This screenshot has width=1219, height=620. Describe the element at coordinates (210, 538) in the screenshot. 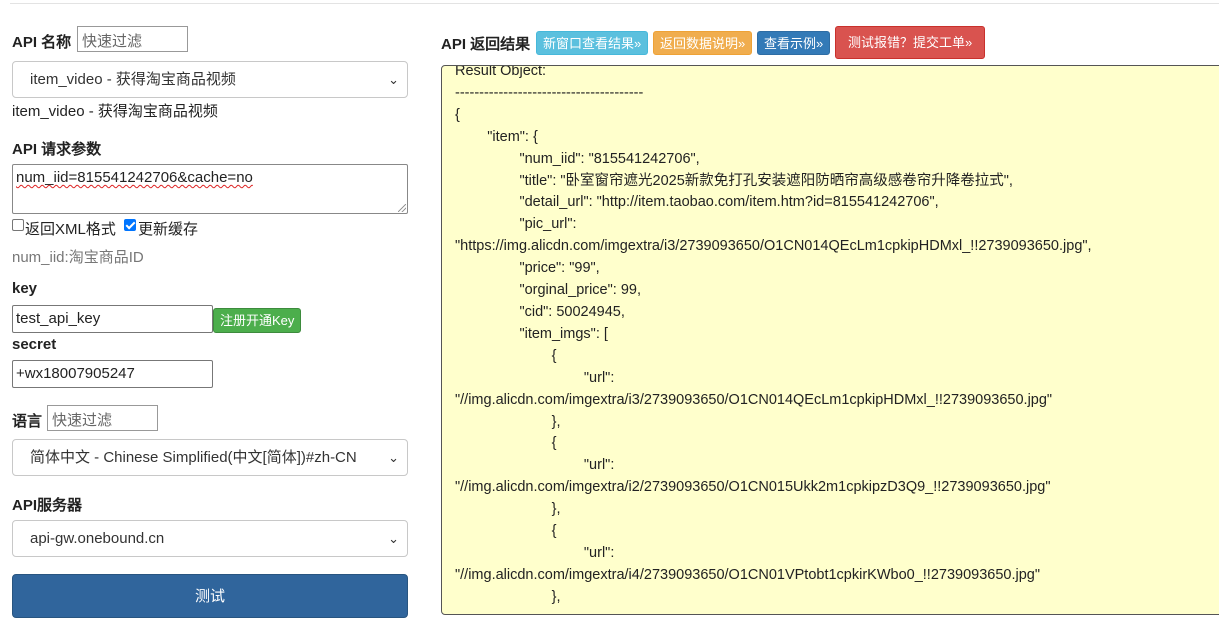

I see `server-select: api-gw.onebound.cn ⌄` at that location.